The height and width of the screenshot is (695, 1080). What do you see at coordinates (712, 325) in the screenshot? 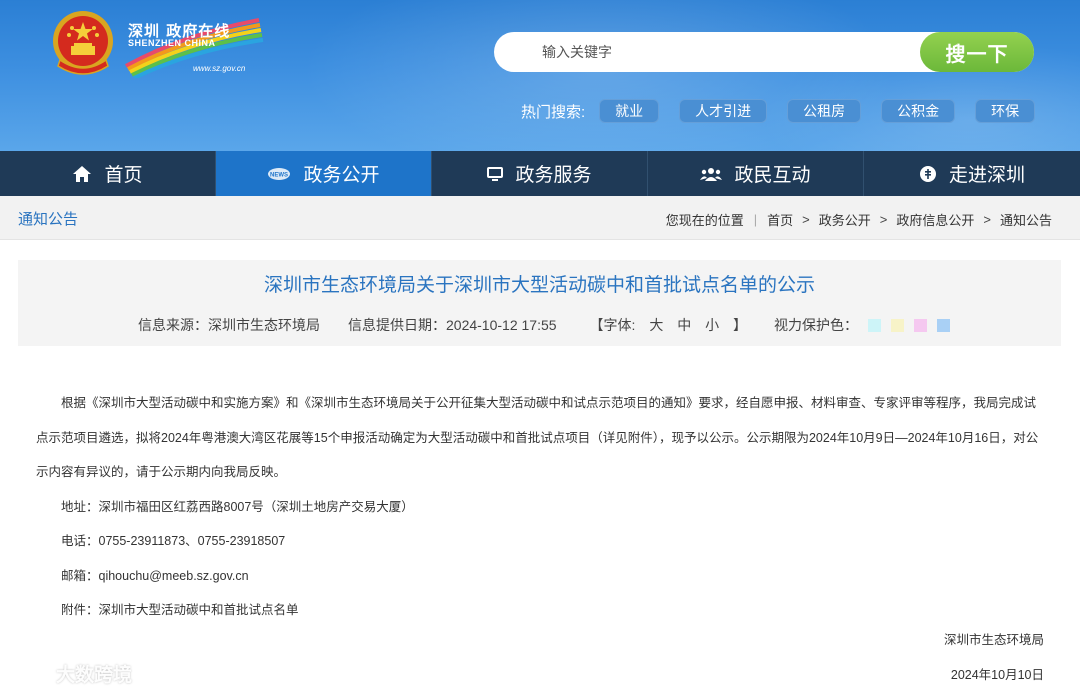
I see `font-size-small: 小` at bounding box center [712, 325].